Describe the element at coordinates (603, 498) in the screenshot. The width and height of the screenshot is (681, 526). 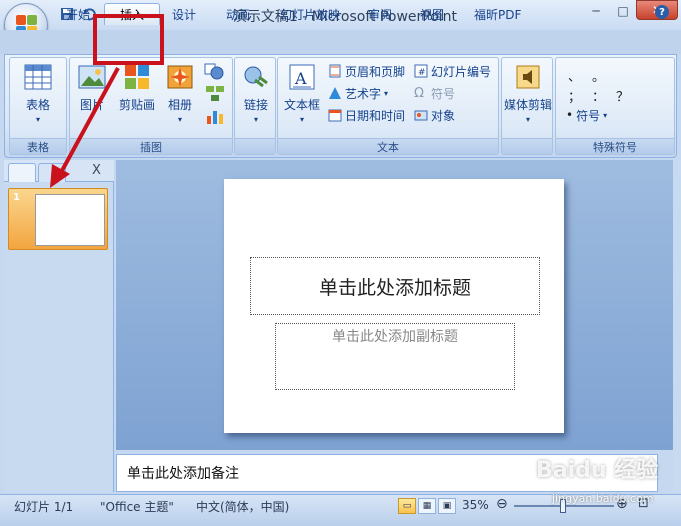
I see `watermark-url: jingyan.baidu.com` at that location.